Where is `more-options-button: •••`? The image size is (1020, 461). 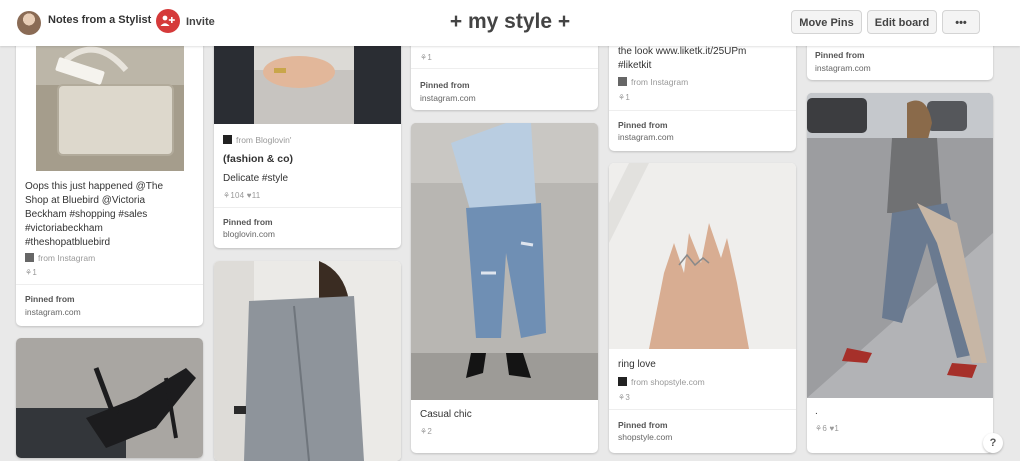 more-options-button: ••• is located at coordinates (961, 22).